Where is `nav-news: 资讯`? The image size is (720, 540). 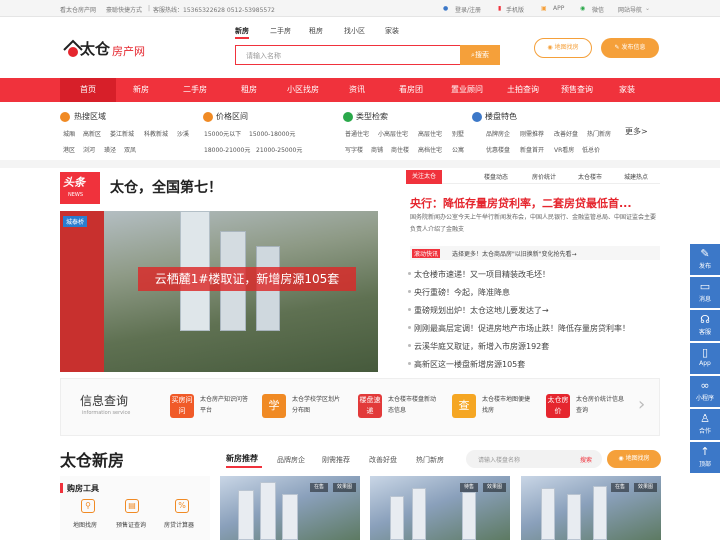
nav-news: 资讯 is located at coordinates (357, 90).